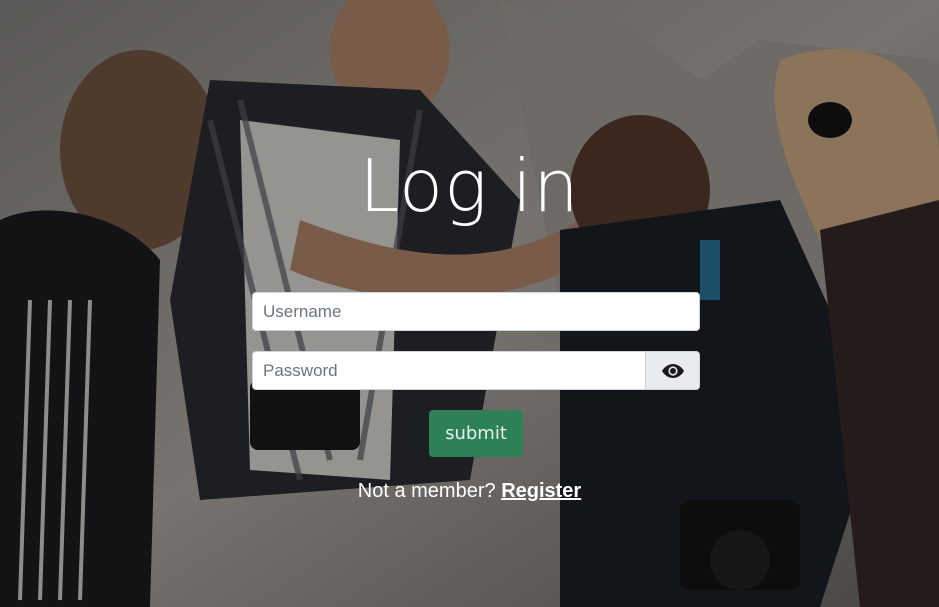 The height and width of the screenshot is (607, 939). What do you see at coordinates (469, 186) in the screenshot?
I see `page-title: Log in` at bounding box center [469, 186].